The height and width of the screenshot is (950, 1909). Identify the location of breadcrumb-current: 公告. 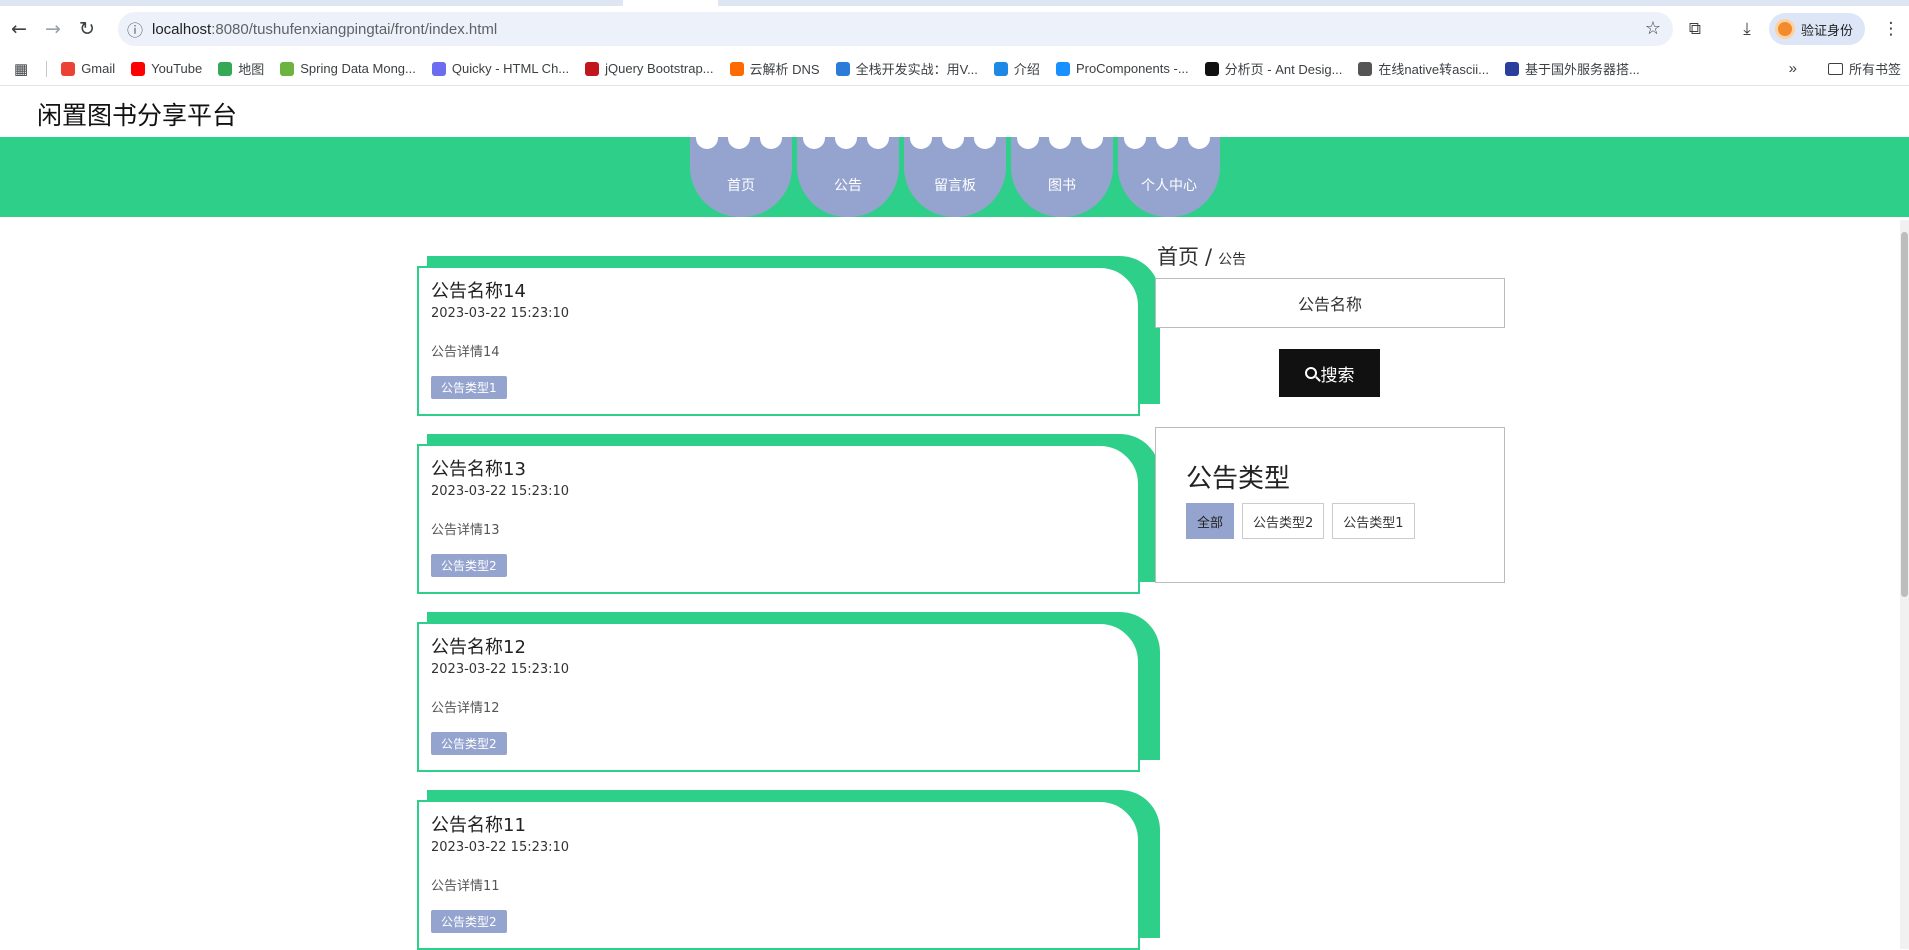
(1232, 260).